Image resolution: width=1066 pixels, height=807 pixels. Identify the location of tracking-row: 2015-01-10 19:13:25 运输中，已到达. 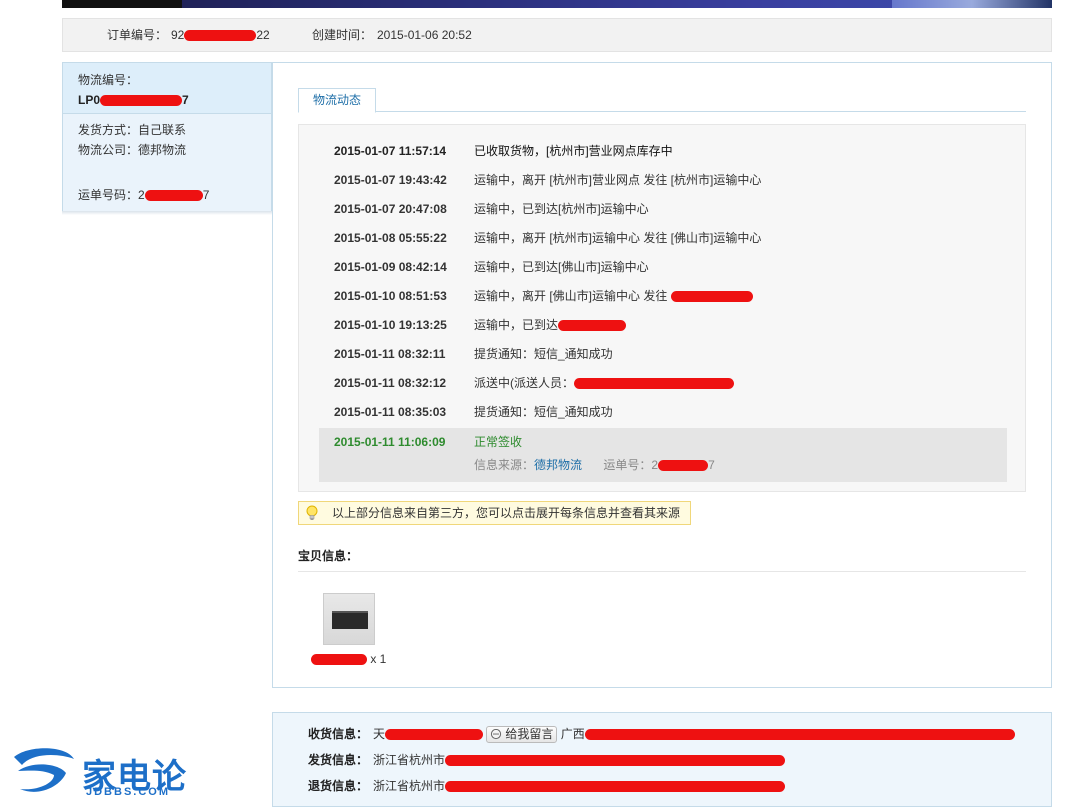
(663, 325).